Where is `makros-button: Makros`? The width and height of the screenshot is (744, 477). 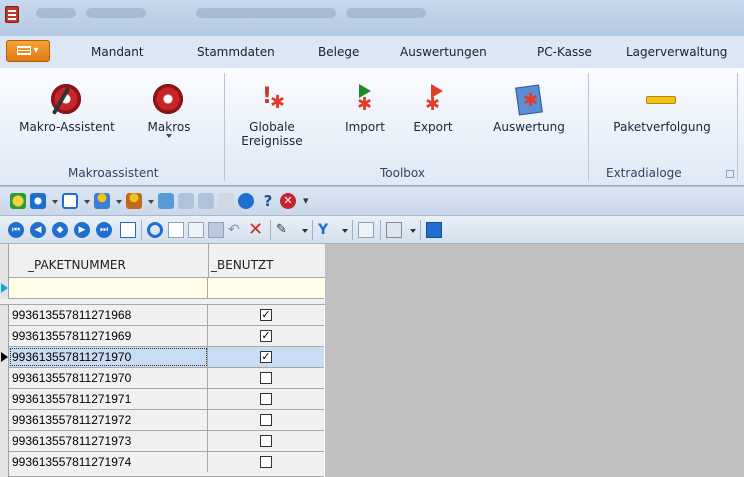 makros-button: Makros is located at coordinates (169, 111).